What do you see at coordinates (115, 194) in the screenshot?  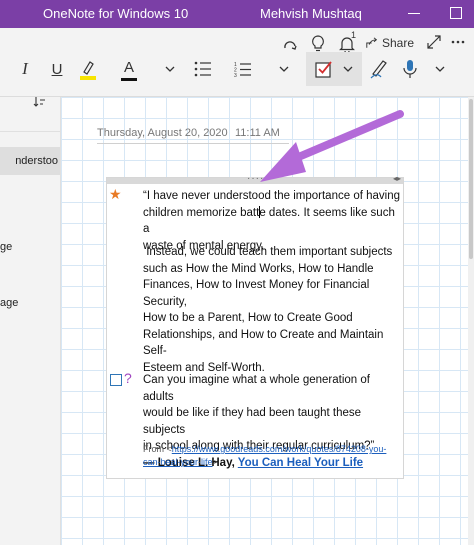 I see `important-star-icon: ★` at bounding box center [115, 194].